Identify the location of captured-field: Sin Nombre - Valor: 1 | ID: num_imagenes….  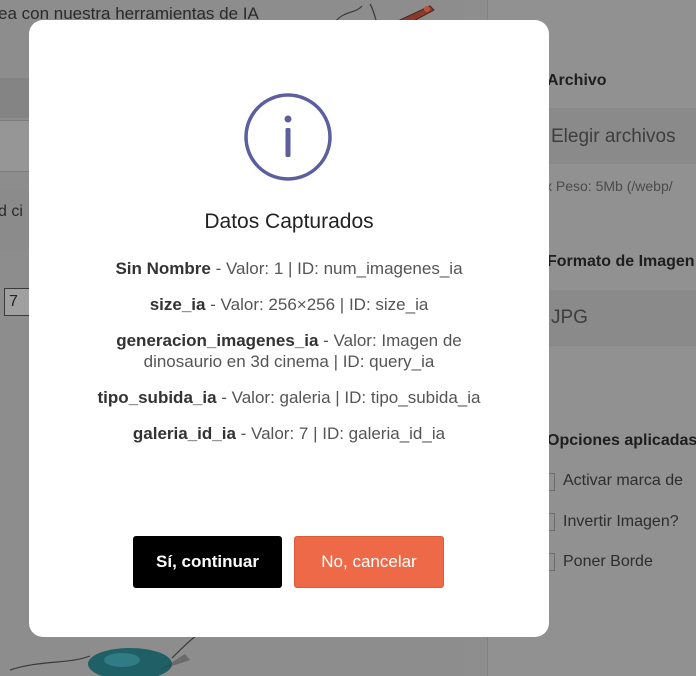
(289, 268).